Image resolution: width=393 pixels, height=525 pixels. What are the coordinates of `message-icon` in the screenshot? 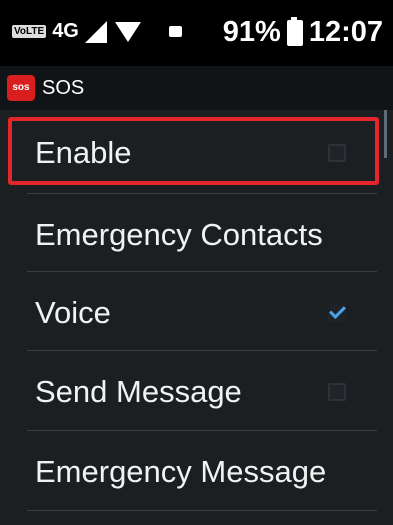 It's located at (175, 31).